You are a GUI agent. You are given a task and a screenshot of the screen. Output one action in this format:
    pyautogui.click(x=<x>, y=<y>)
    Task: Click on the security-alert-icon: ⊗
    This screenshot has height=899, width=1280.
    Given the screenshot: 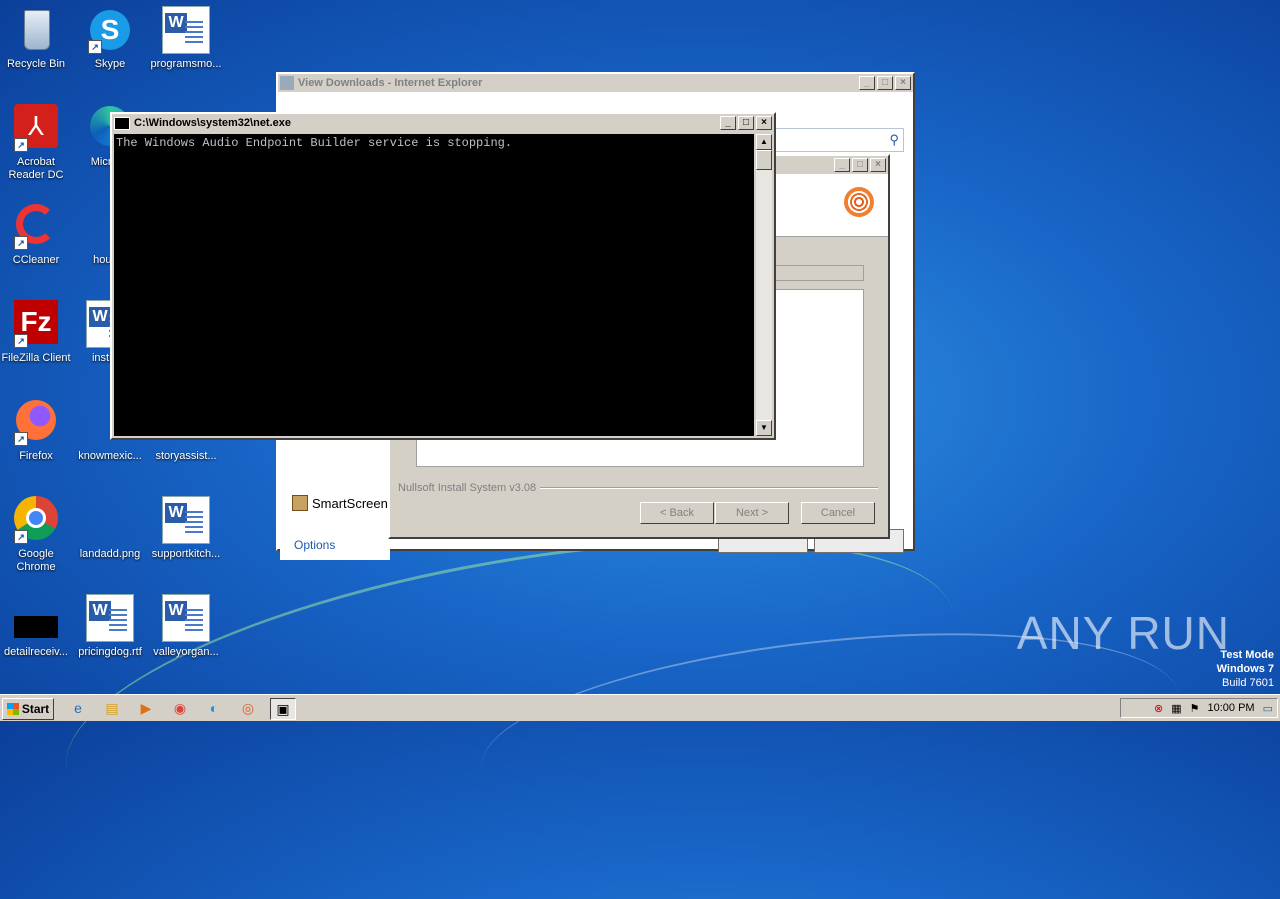 What is the action you would take?
    pyautogui.click(x=1158, y=708)
    